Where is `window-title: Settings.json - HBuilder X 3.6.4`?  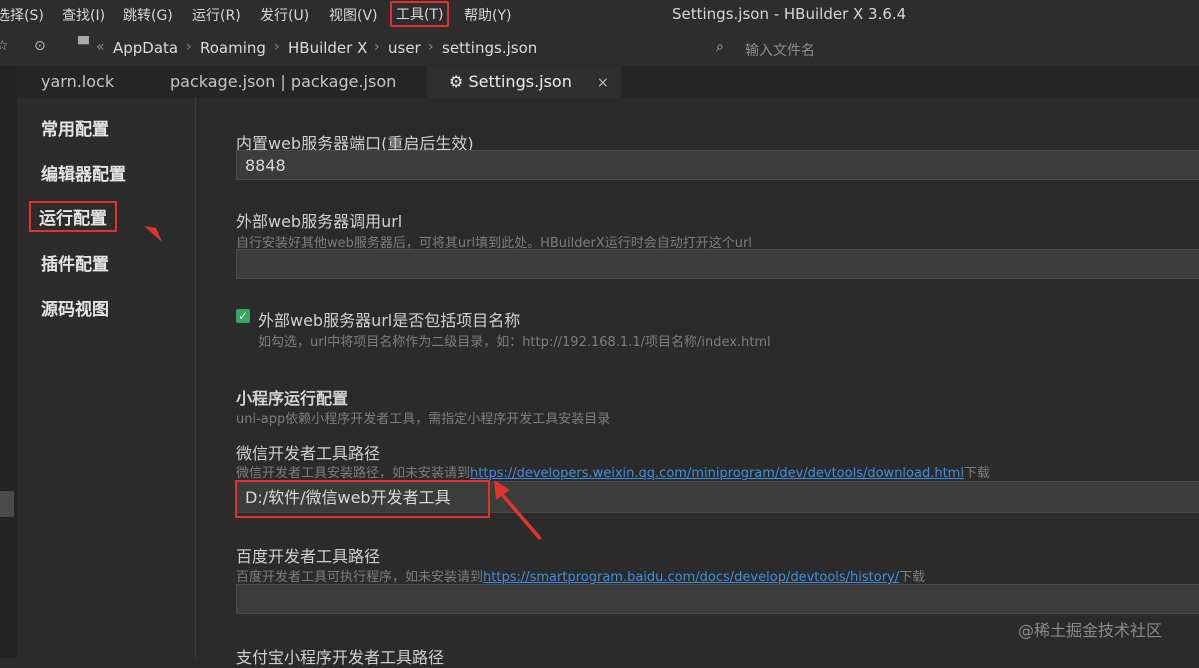
window-title: Settings.json - HBuilder X 3.6.4 is located at coordinates (789, 14).